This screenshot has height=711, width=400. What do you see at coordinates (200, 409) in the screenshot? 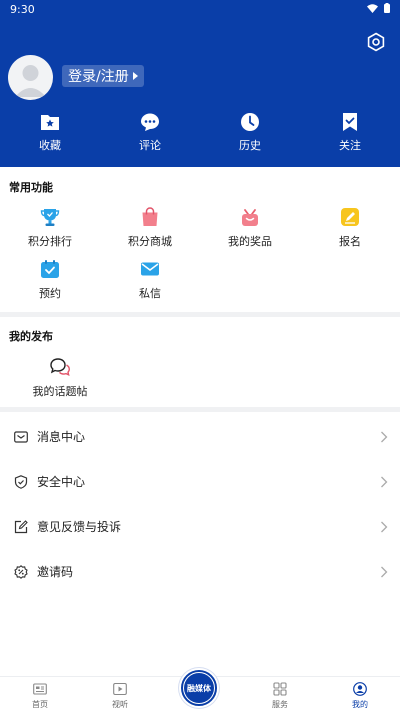
I see `section-divider` at bounding box center [200, 409].